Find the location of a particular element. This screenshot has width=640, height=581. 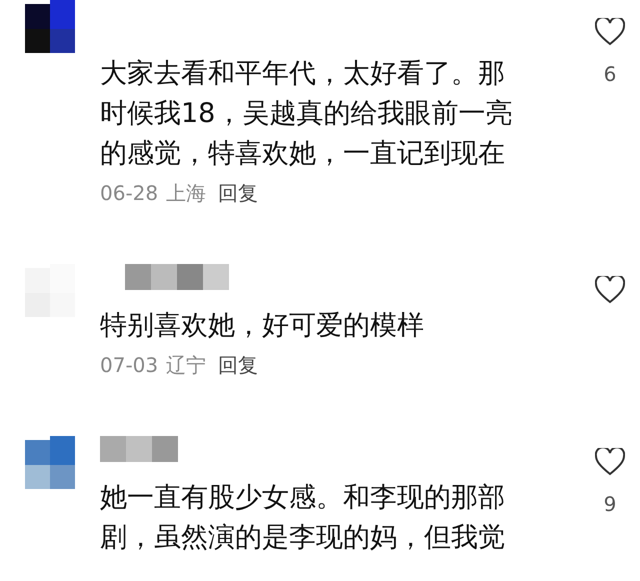

like-count: 9 is located at coordinates (610, 504).